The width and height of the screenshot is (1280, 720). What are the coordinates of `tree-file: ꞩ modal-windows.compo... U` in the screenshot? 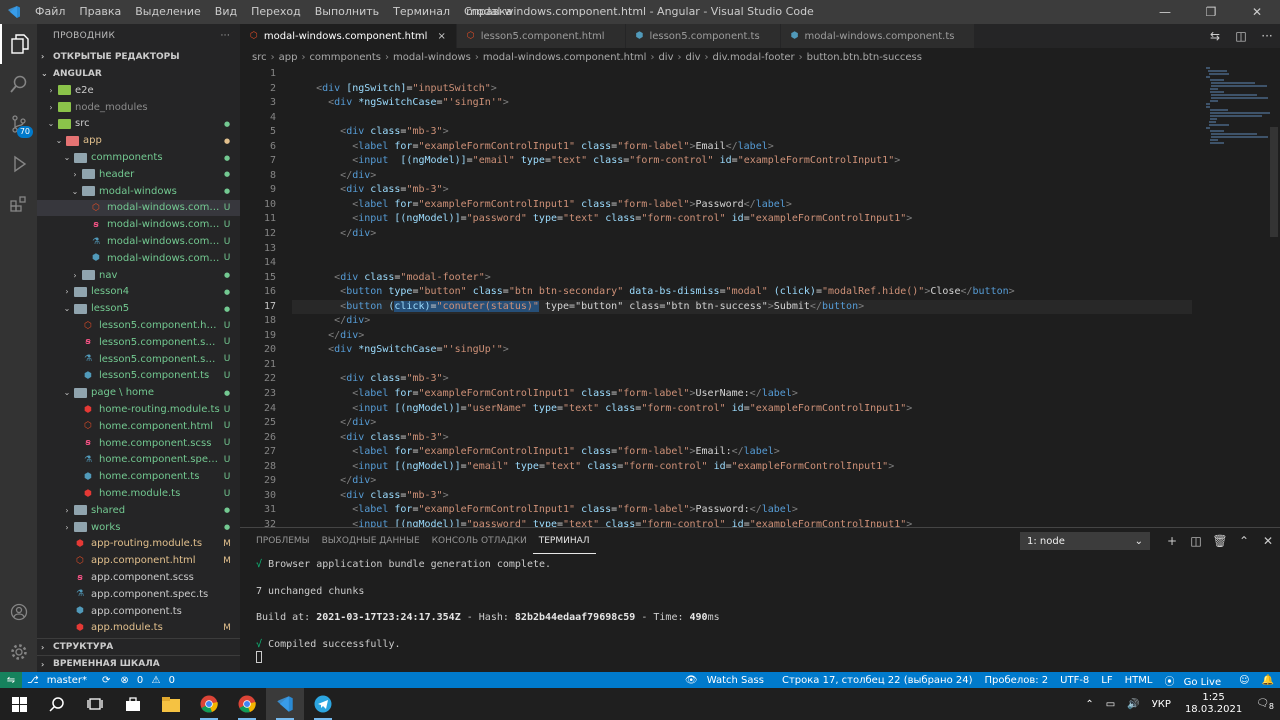 It's located at (138, 224).